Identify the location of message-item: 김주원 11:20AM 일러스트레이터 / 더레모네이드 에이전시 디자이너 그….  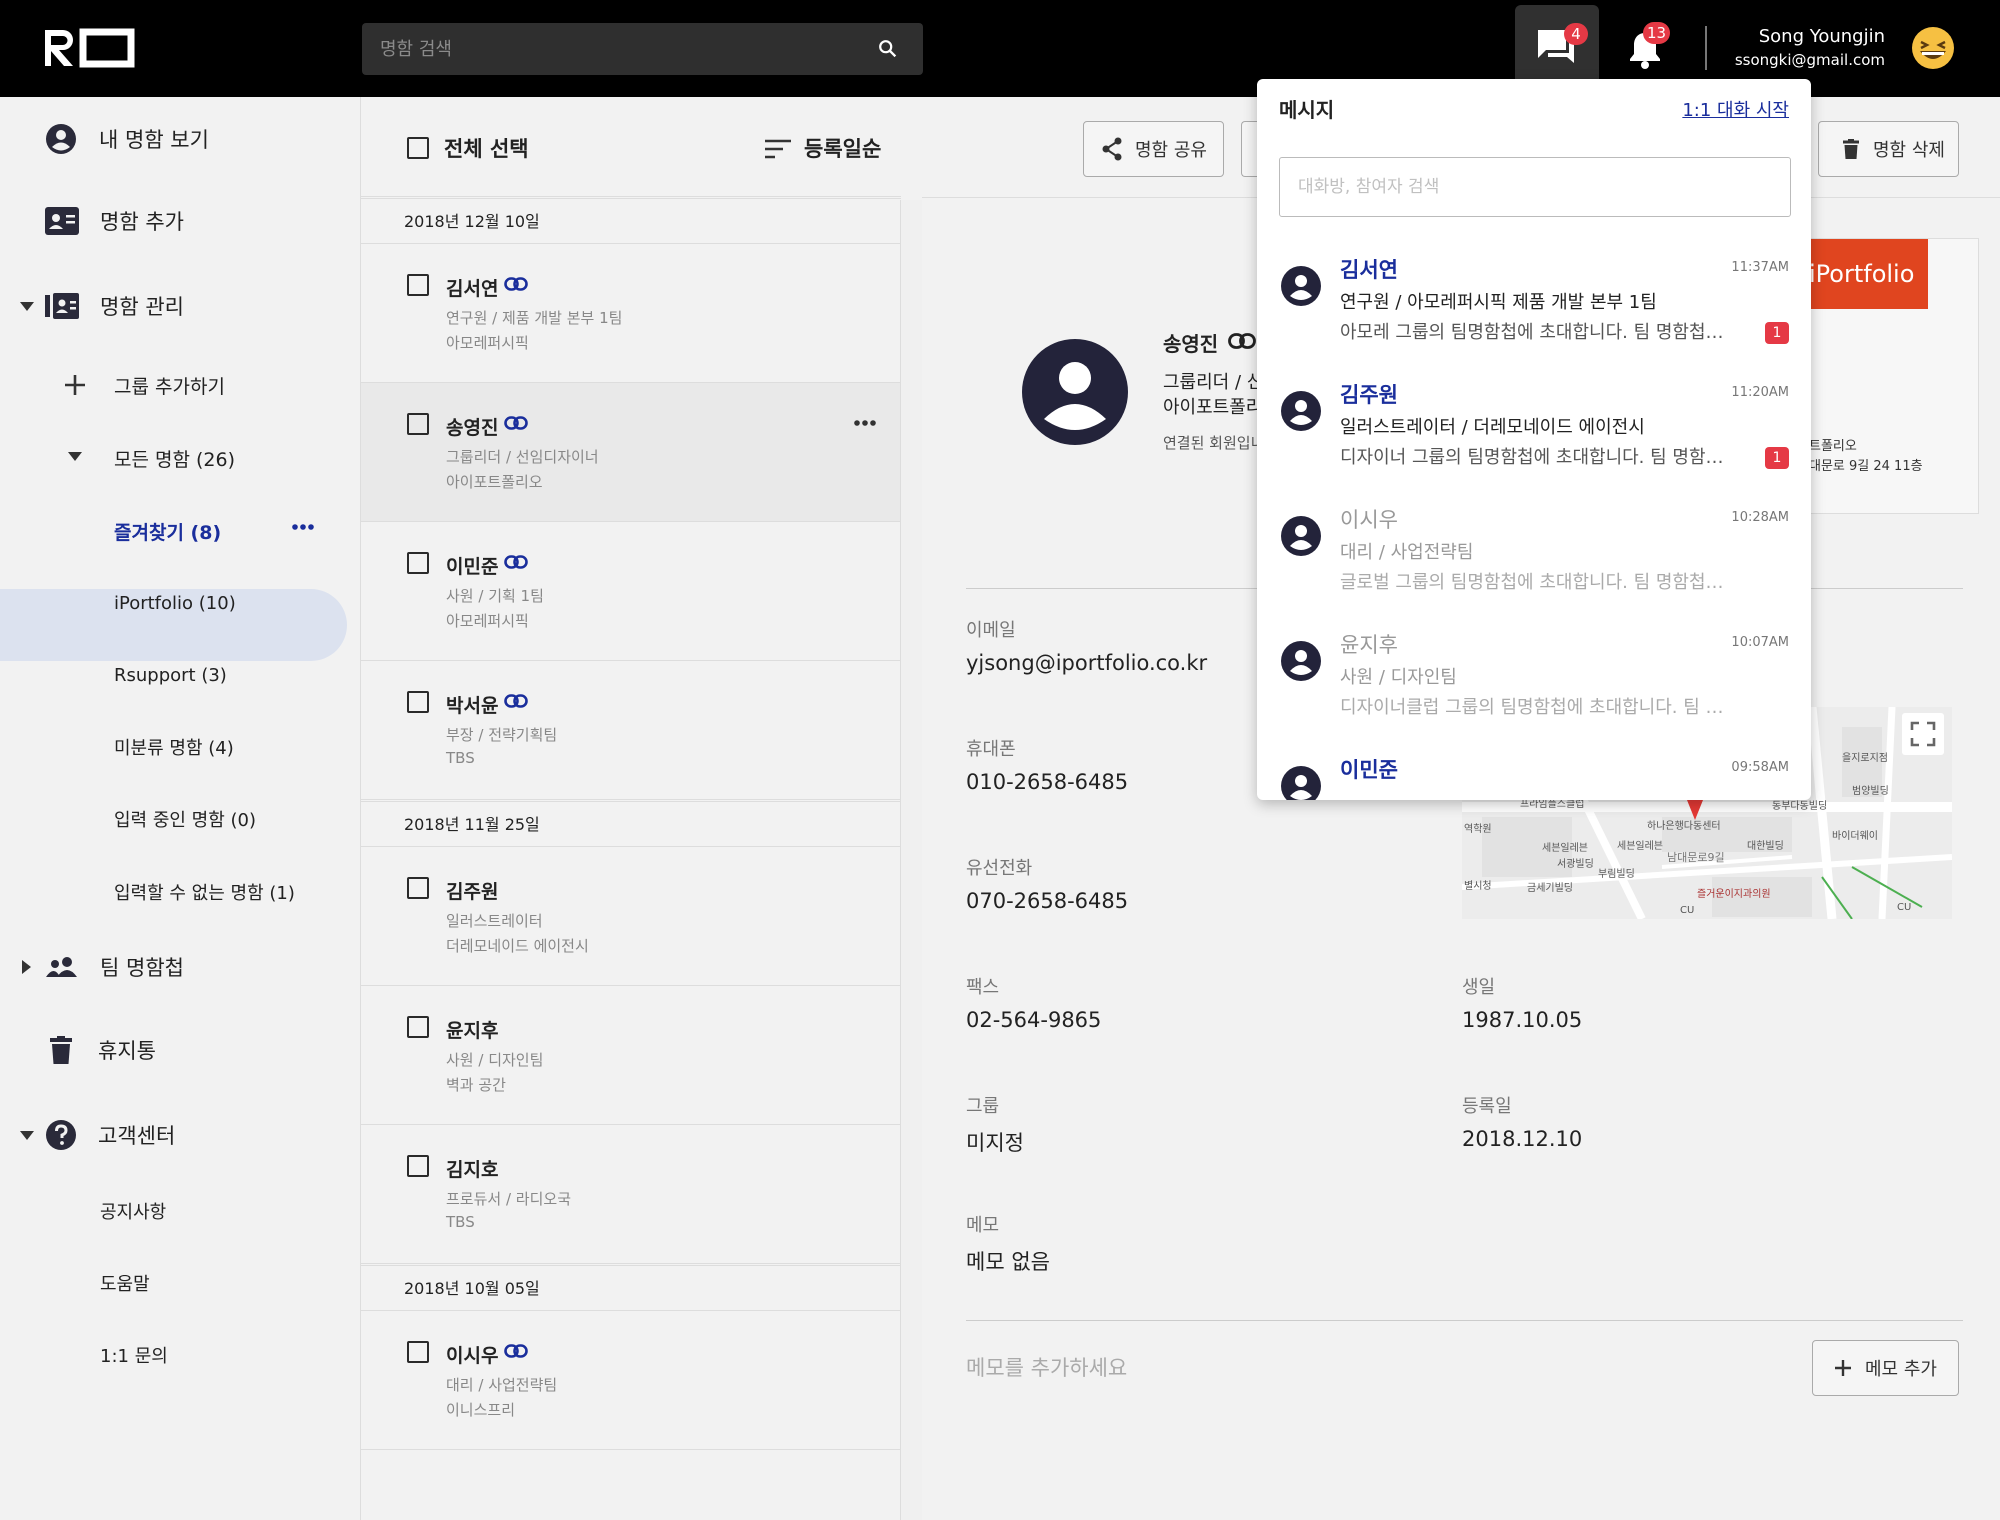
(1534, 439).